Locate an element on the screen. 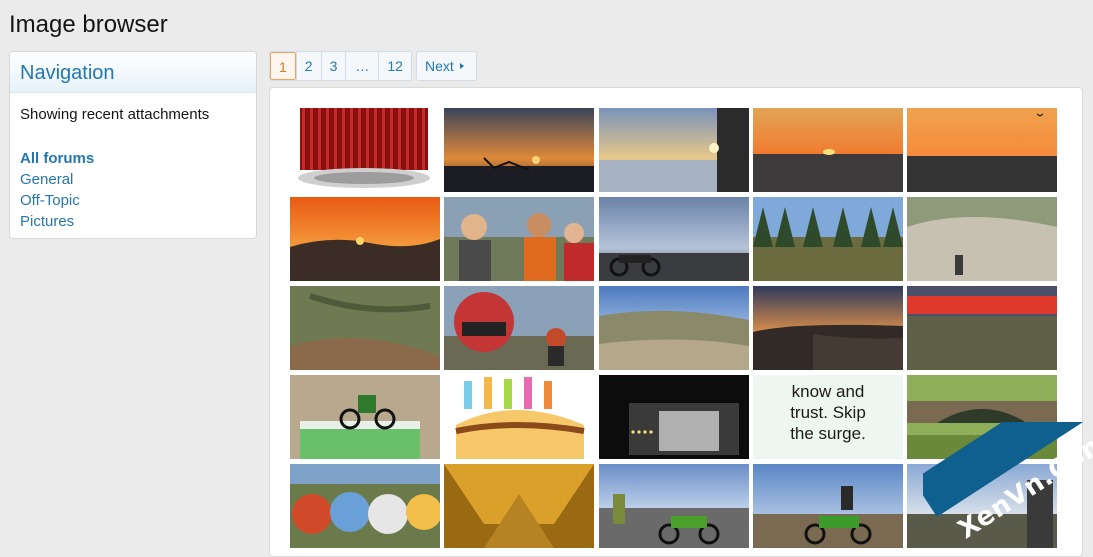  svg-text: know and is located at coordinates (828, 391).